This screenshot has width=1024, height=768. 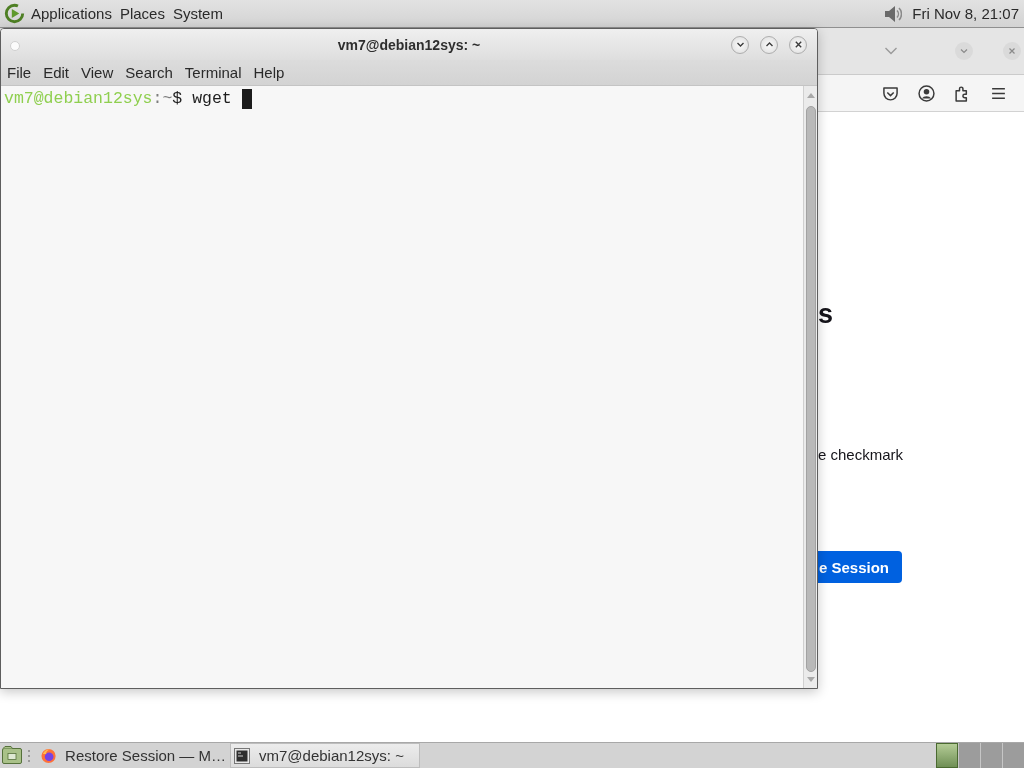 What do you see at coordinates (49, 755) in the screenshot?
I see `flame-globe-icon` at bounding box center [49, 755].